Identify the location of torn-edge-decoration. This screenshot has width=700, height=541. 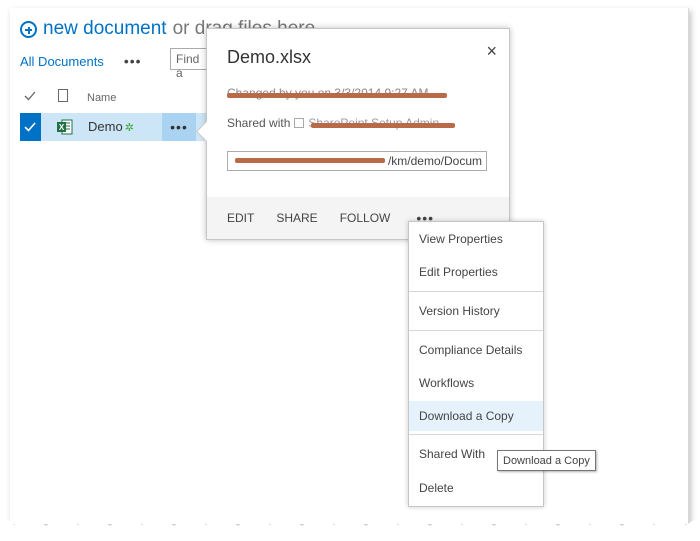
(350, 530).